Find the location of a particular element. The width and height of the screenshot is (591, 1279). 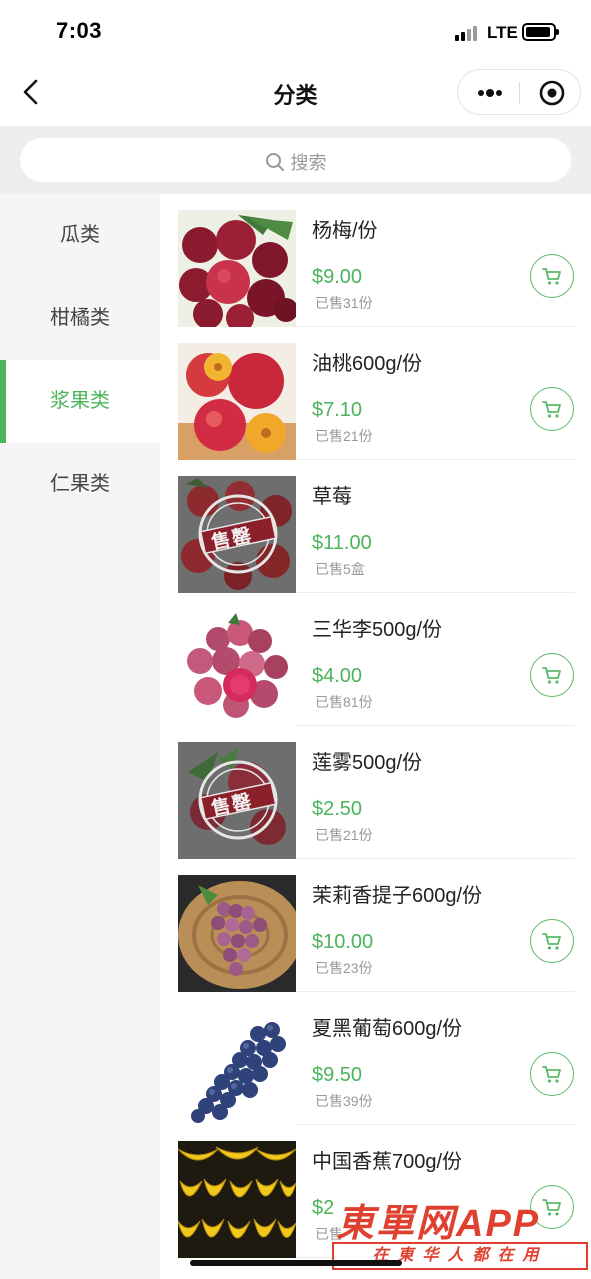

product-name: 油桃600g/份 is located at coordinates (367, 364).